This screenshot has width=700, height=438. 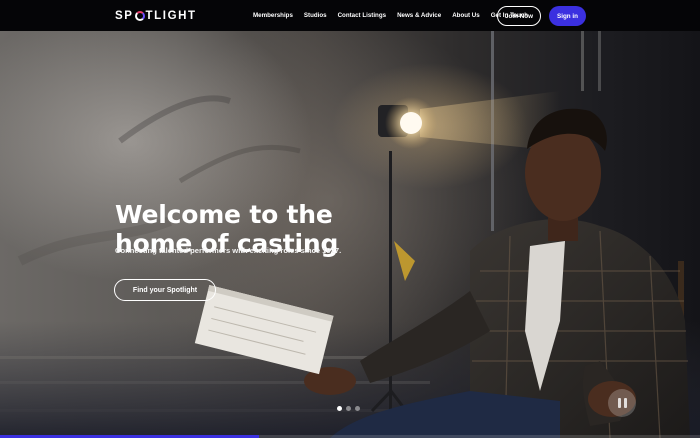 I want to click on nav-news-advice: News & Advice, so click(x=419, y=15).